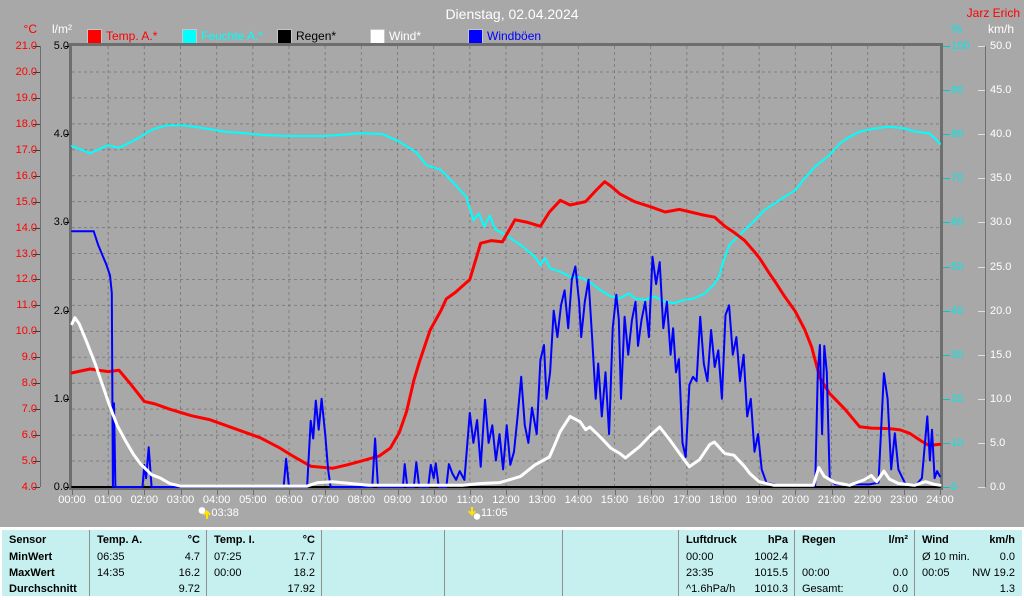 This screenshot has height=600, width=1024. Describe the element at coordinates (960, 46) in the screenshot. I see `humidity-axis-label: 100` at that location.